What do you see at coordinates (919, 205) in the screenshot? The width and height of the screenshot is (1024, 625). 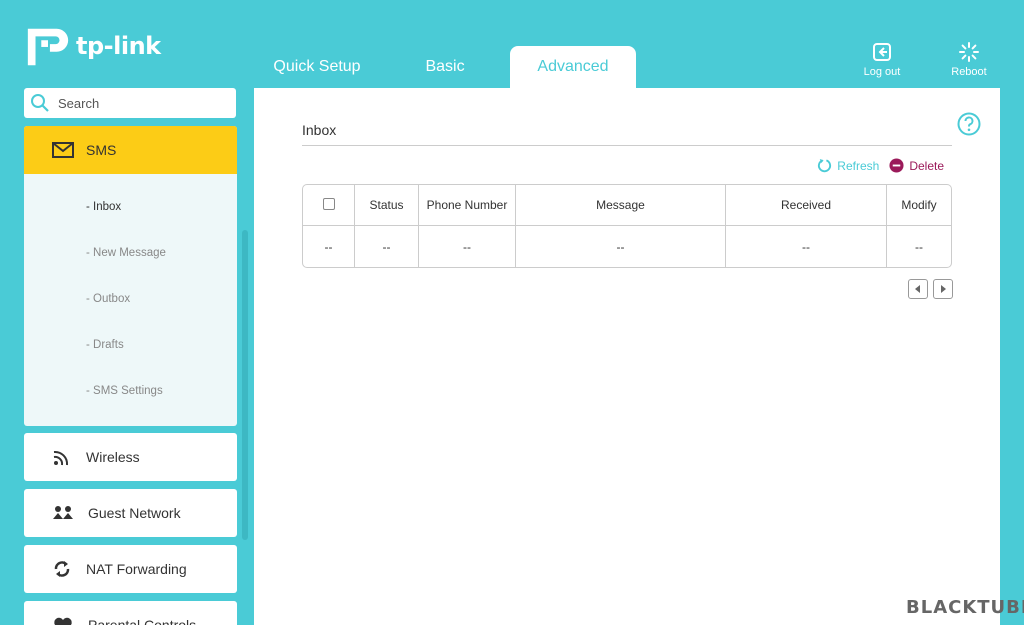 I see `column-header-modify: Modify` at bounding box center [919, 205].